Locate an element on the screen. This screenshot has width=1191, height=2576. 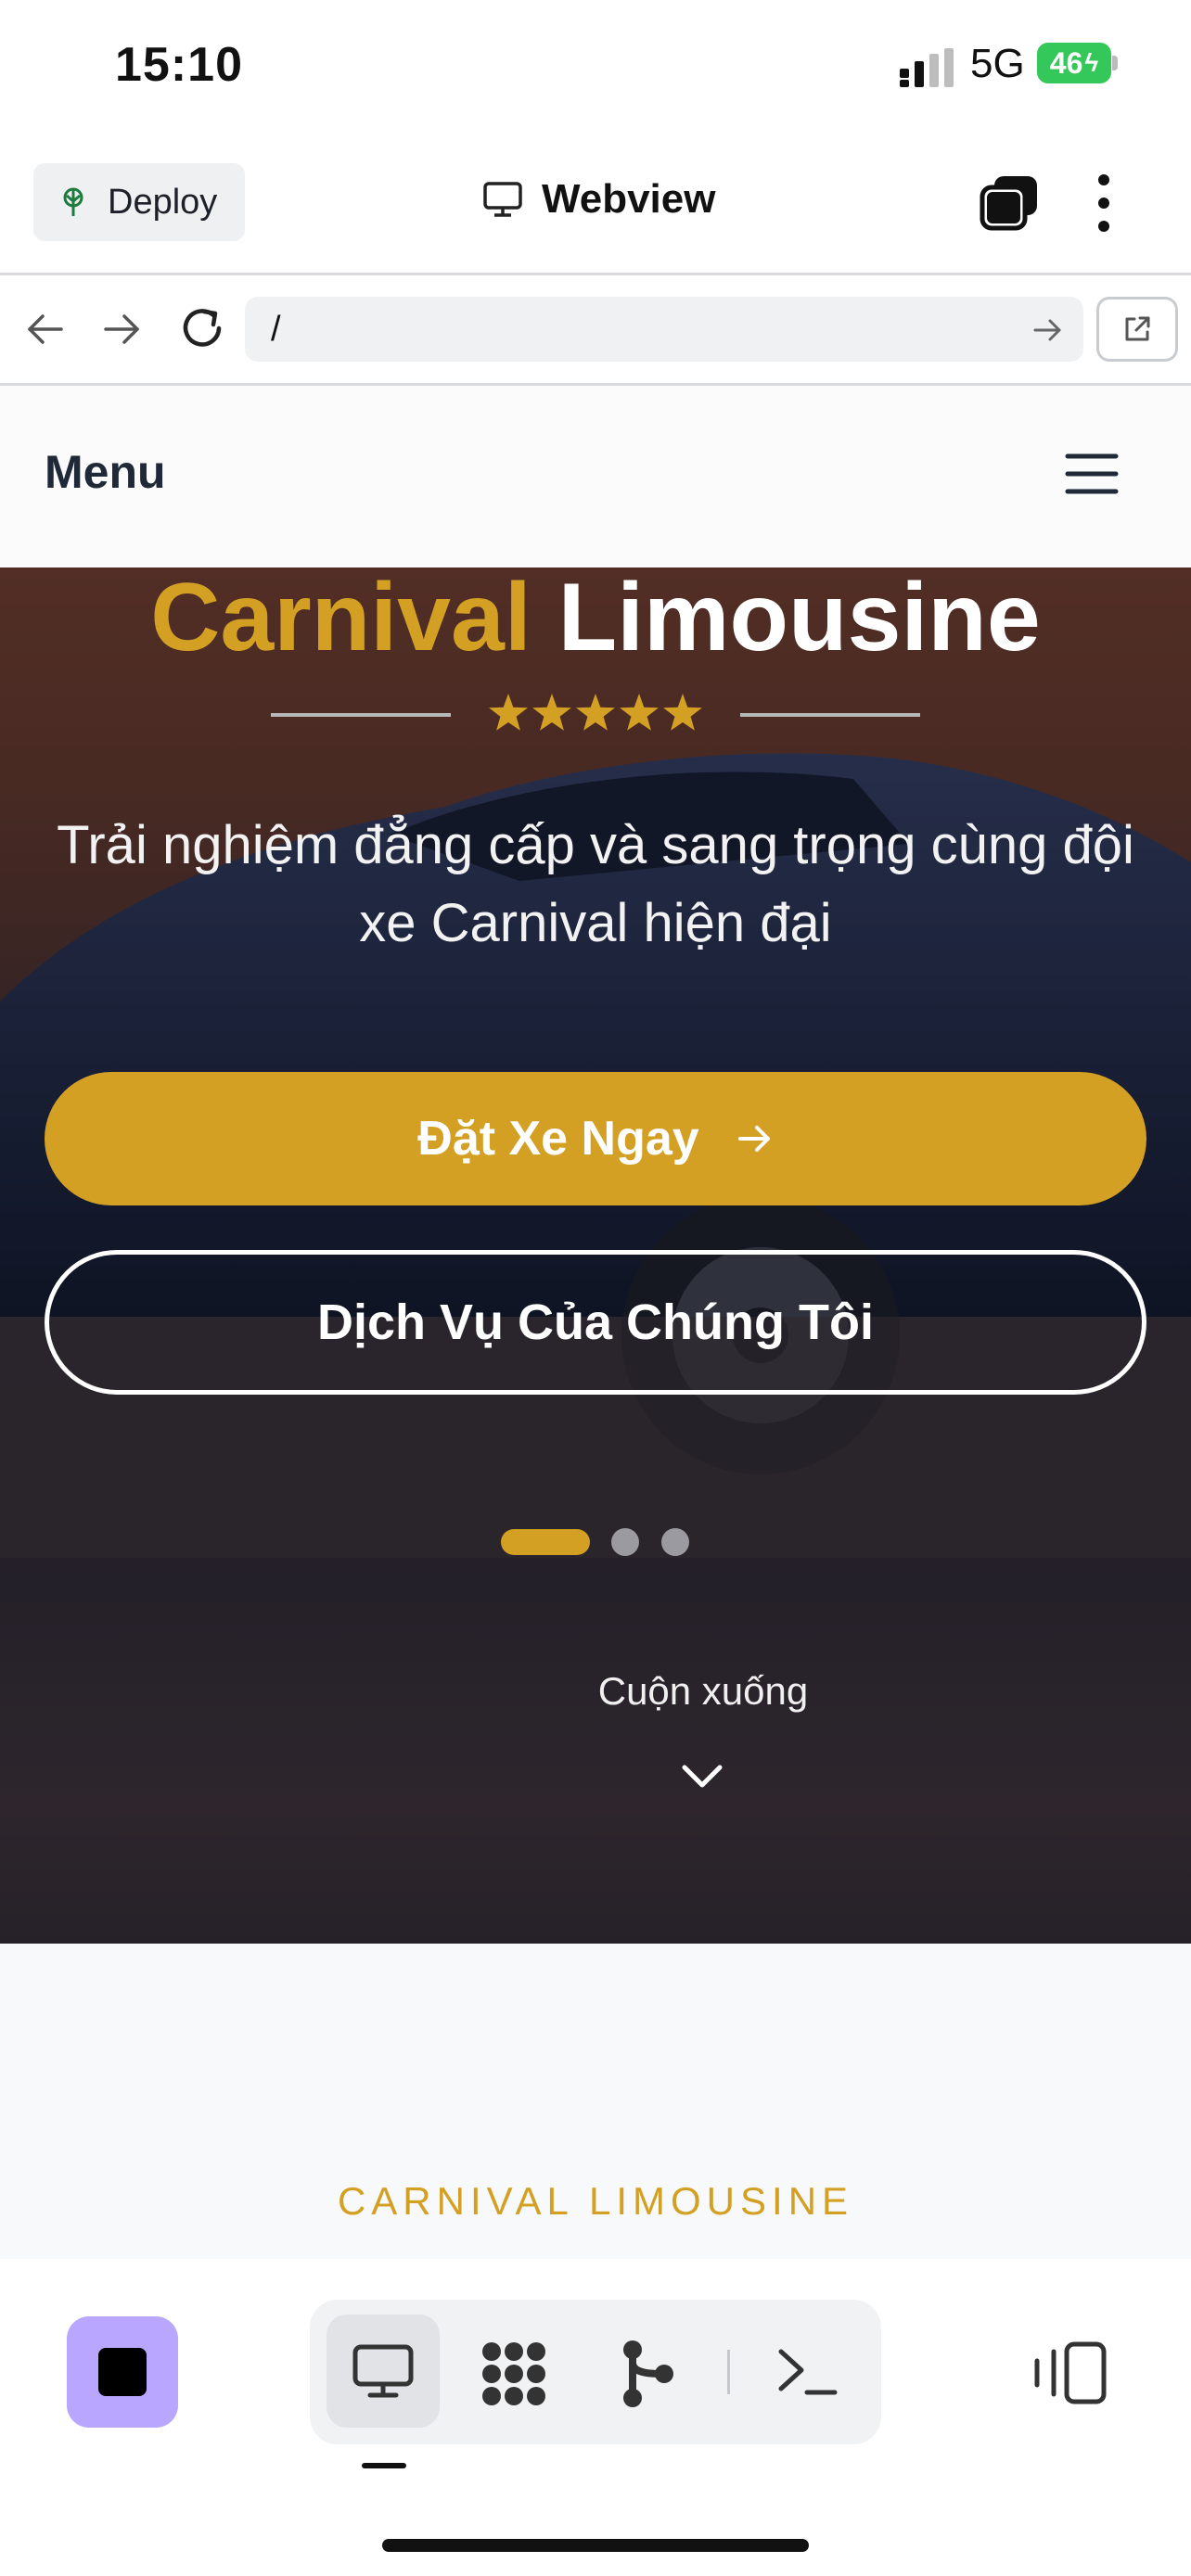
url-input is located at coordinates (664, 329).